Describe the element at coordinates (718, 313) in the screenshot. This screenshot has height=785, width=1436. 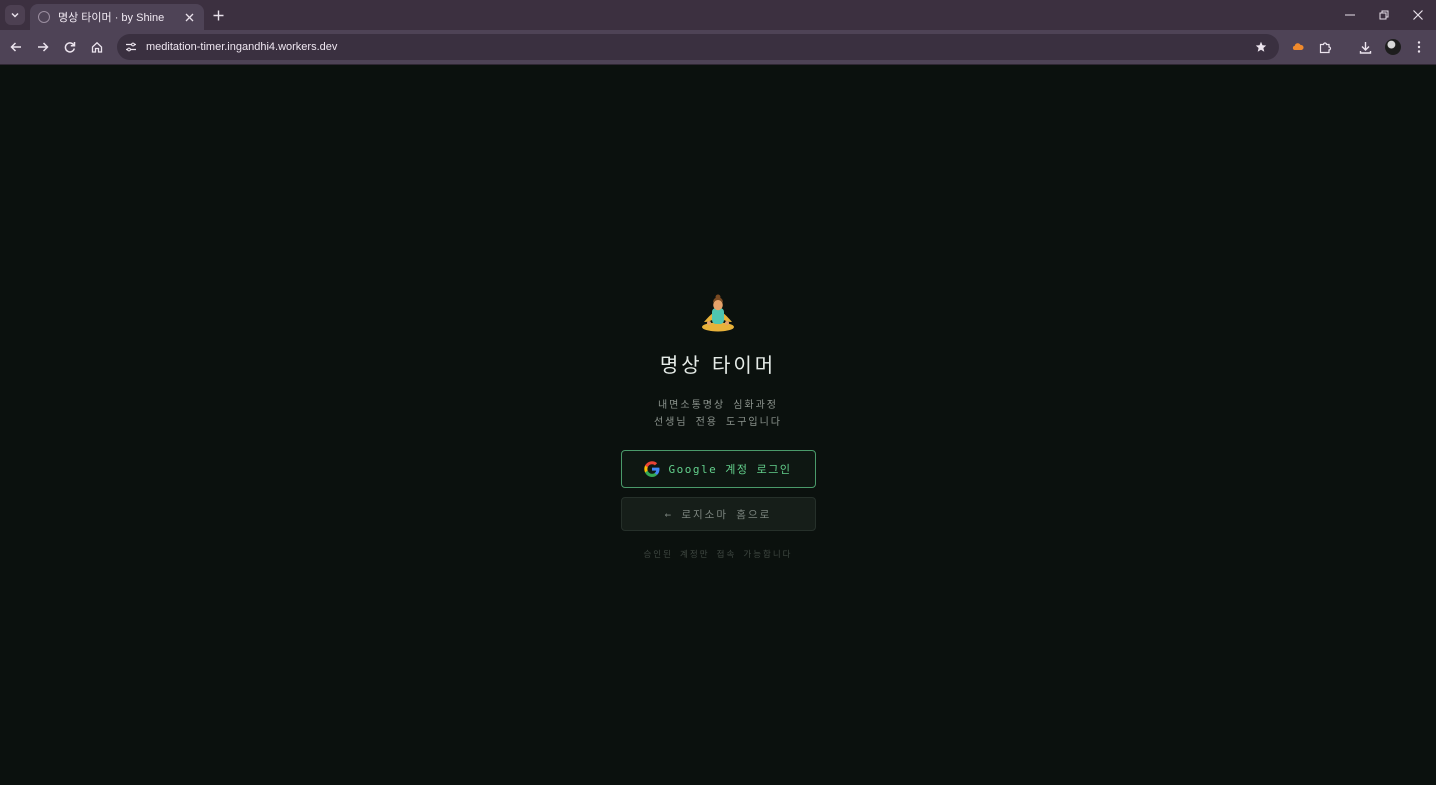
I see `meditation-person-icon` at that location.